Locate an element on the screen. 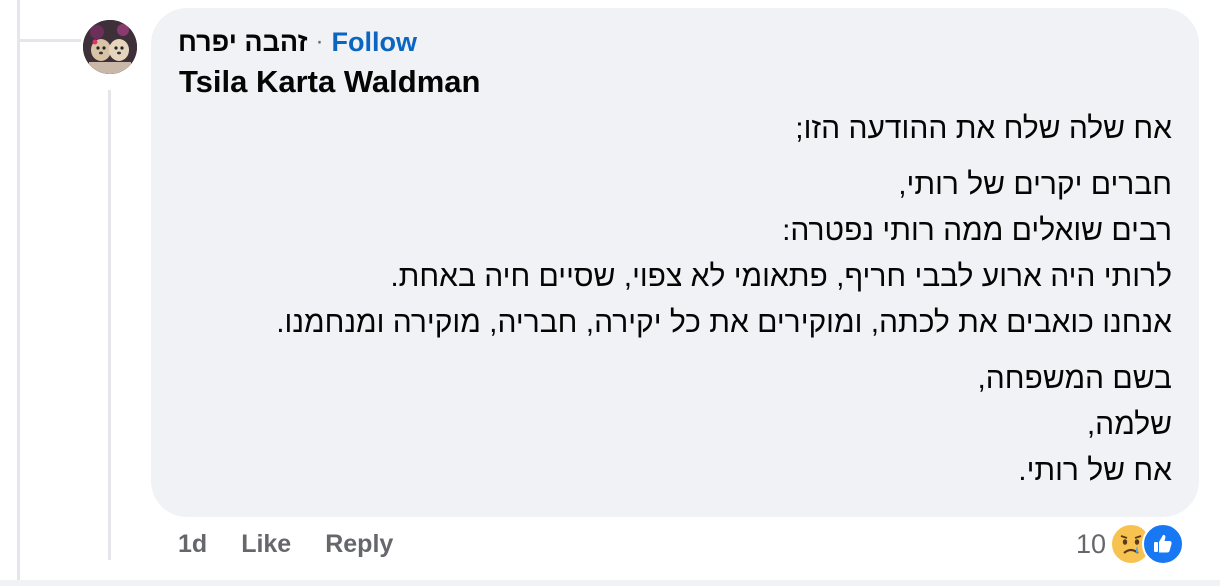  avatar is located at coordinates (110, 47).